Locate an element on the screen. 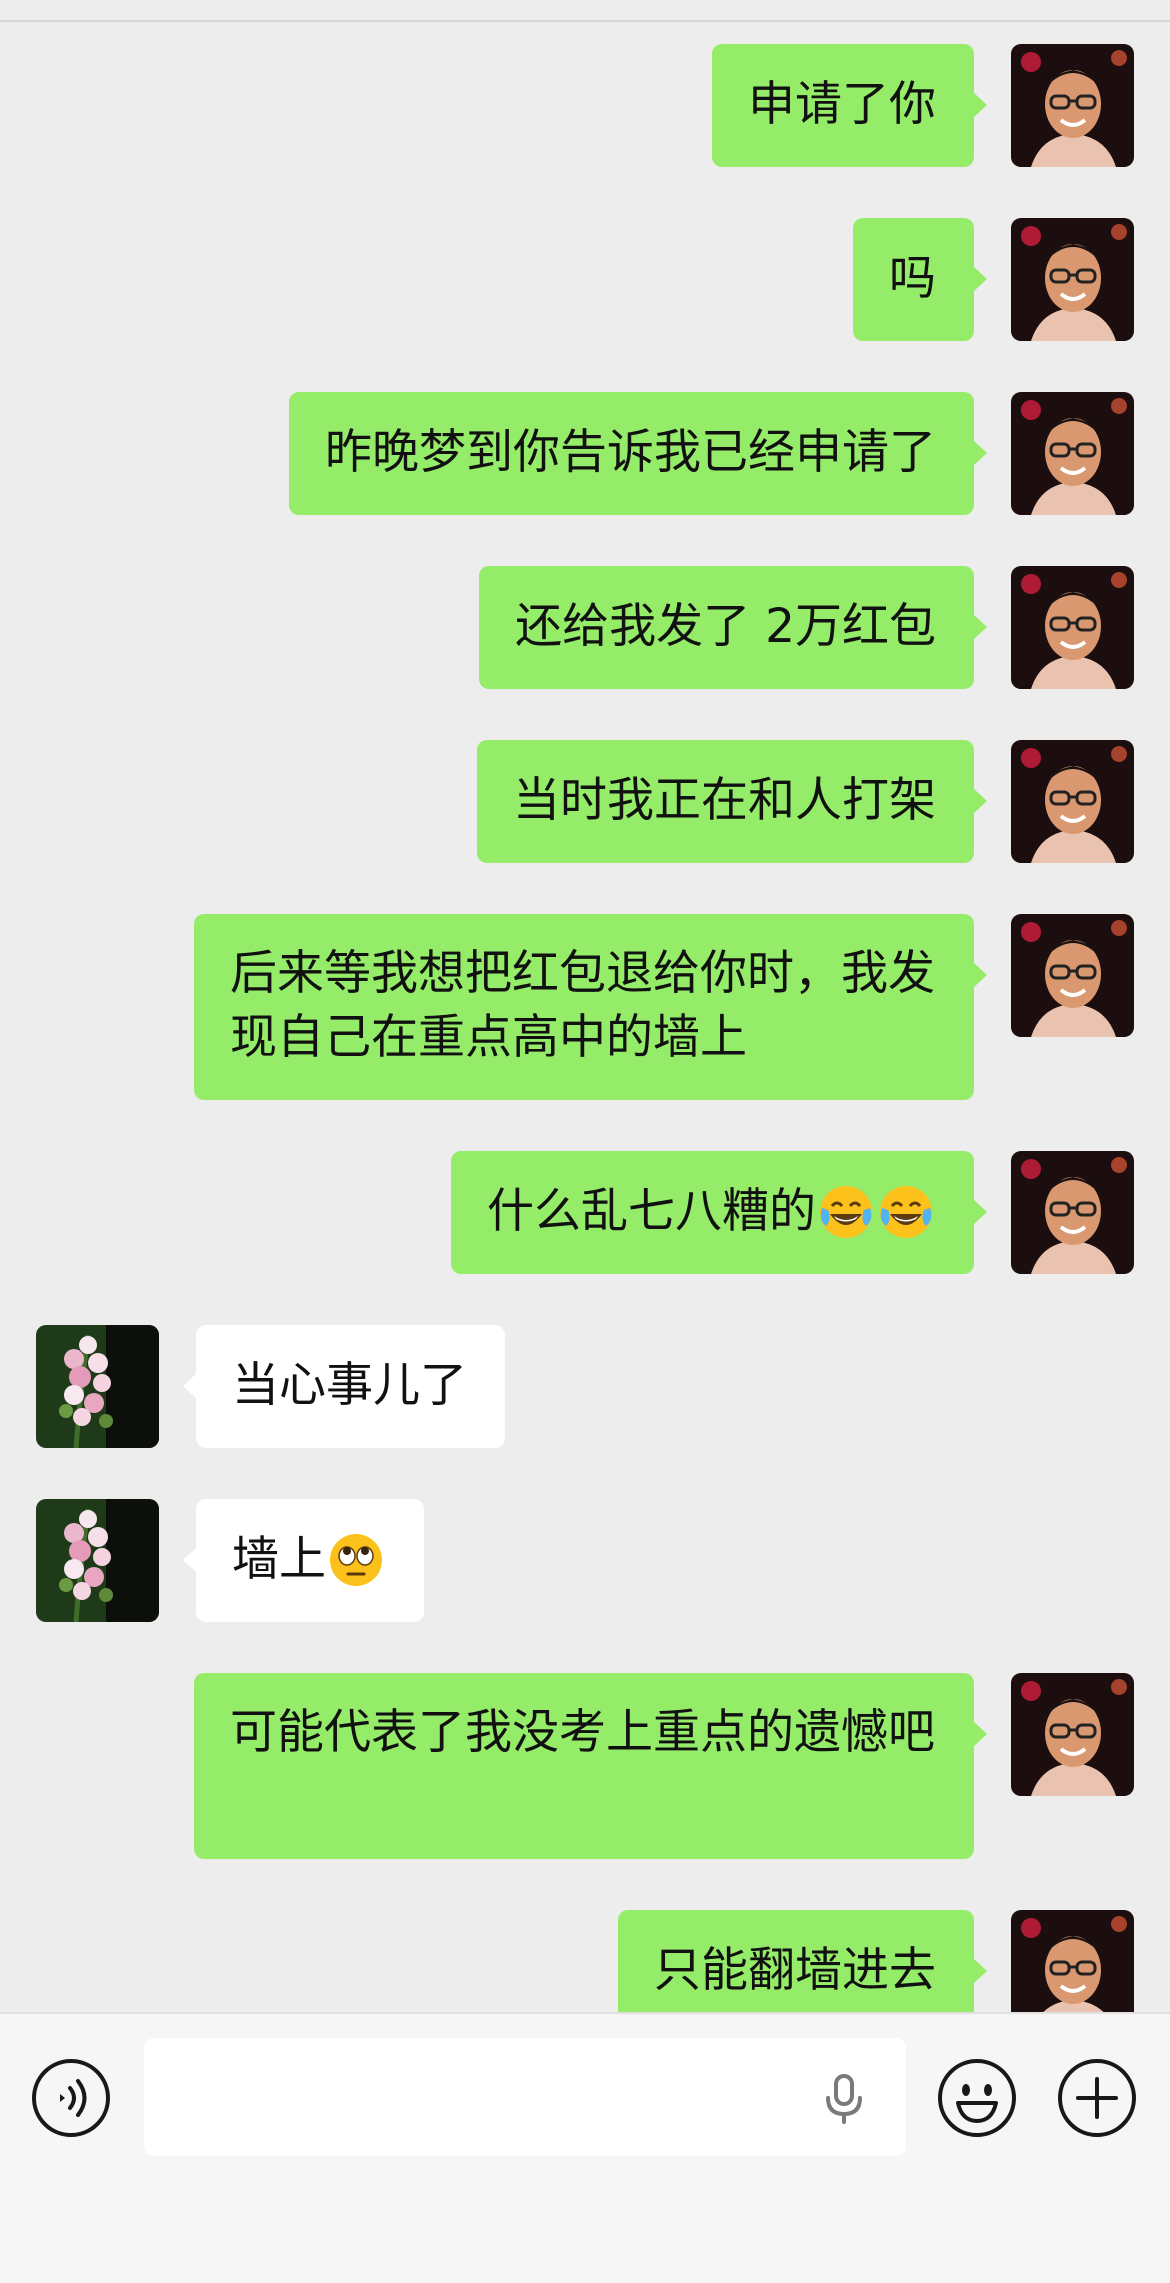 The image size is (1170, 2283). message-input-bar is located at coordinates (585, 2147).